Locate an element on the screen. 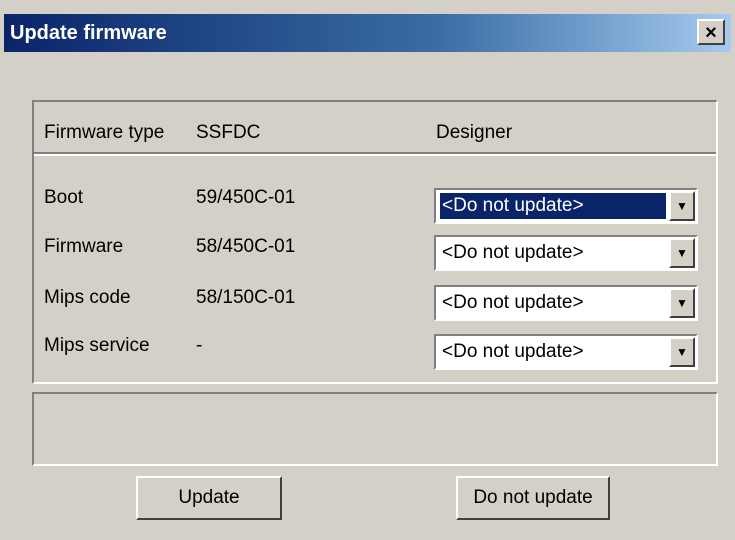 Image resolution: width=735 pixels, height=540 pixels. mips-code-update-select: <Do not update> ▼ is located at coordinates (566, 303).